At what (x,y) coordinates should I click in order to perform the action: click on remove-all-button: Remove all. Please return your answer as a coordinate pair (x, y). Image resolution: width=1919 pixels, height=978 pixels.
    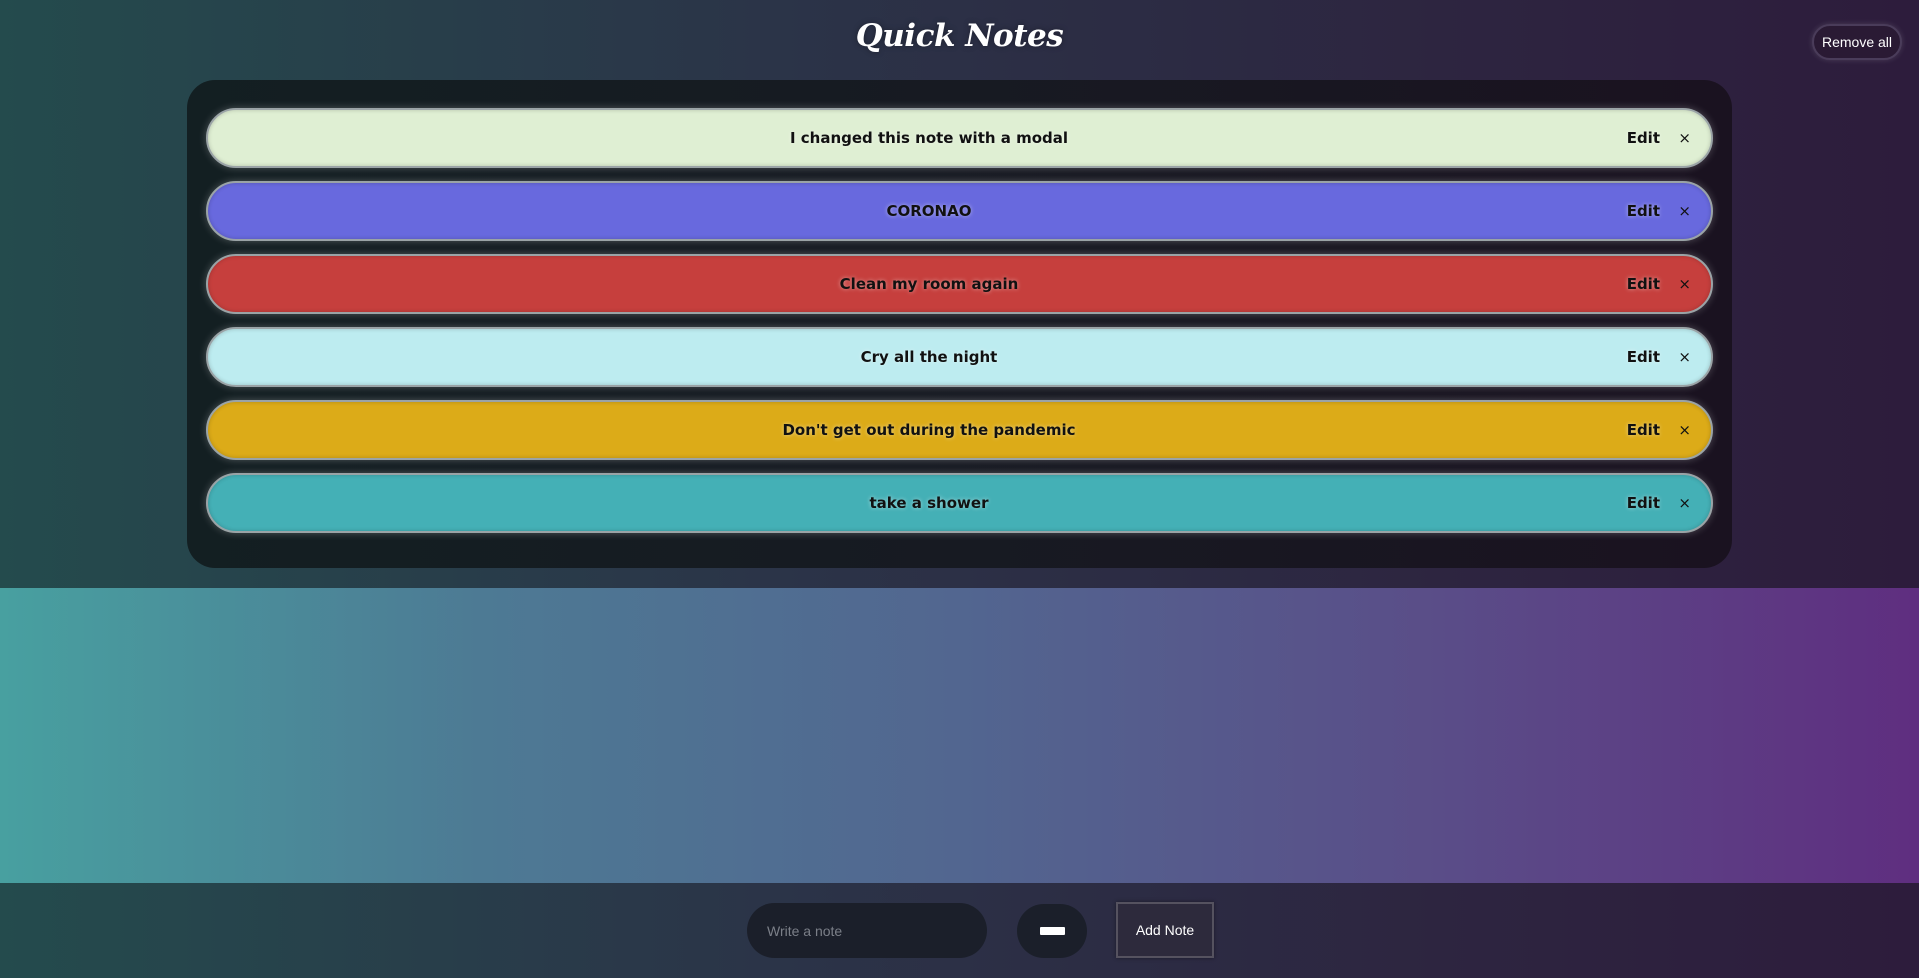
    Looking at the image, I should click on (1857, 42).